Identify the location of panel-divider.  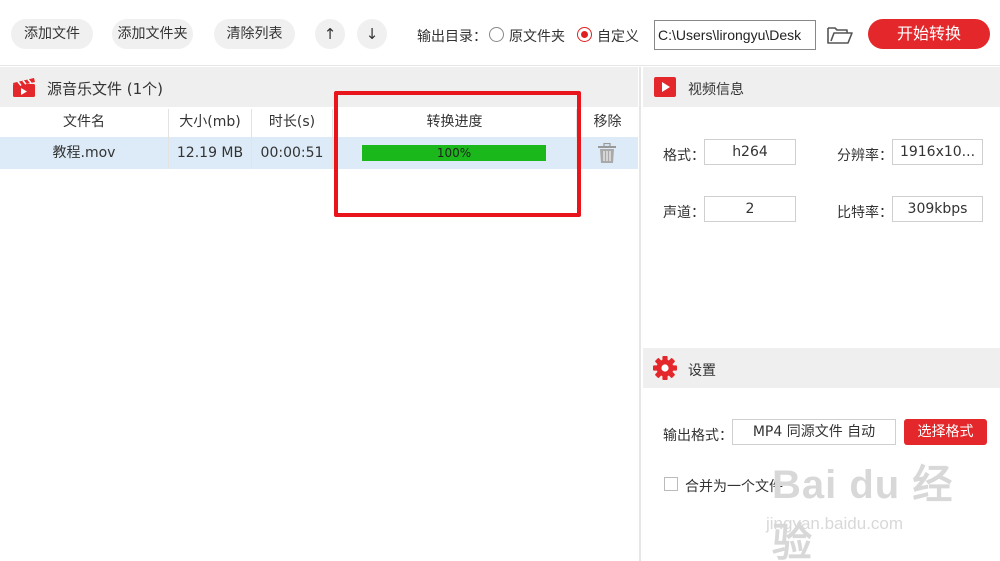
(640, 314).